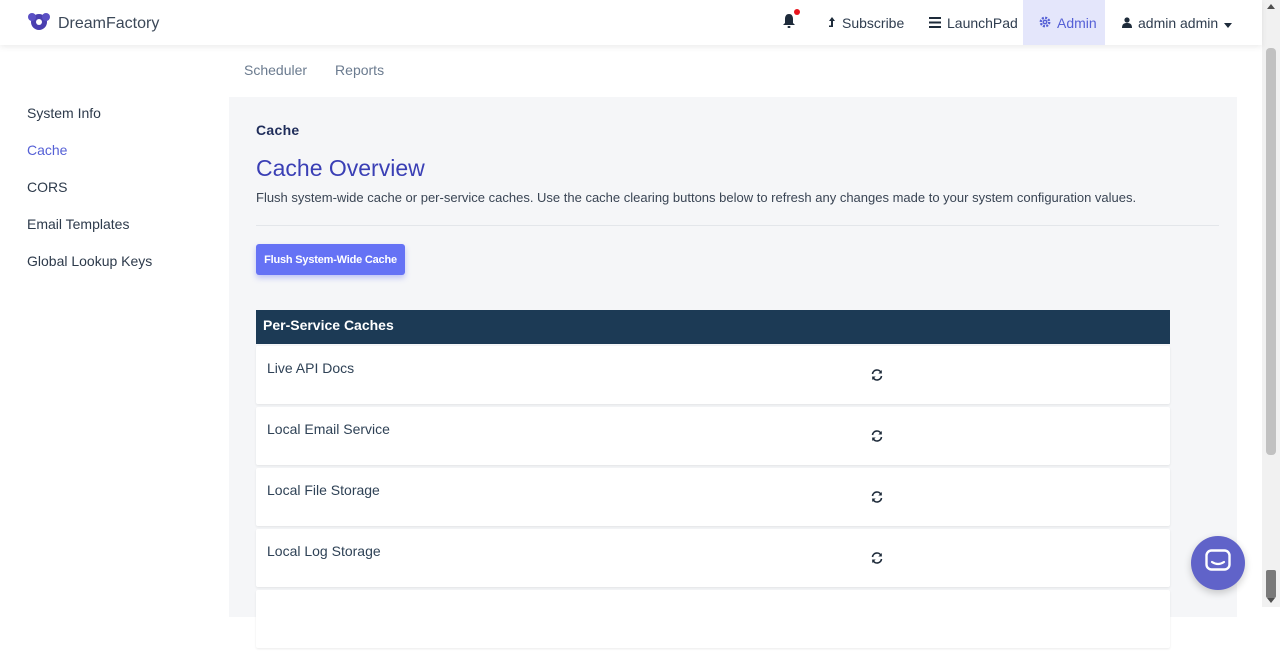 The image size is (1280, 651). Describe the element at coordinates (1271, 600) in the screenshot. I see `scroll-down-arrow` at that location.